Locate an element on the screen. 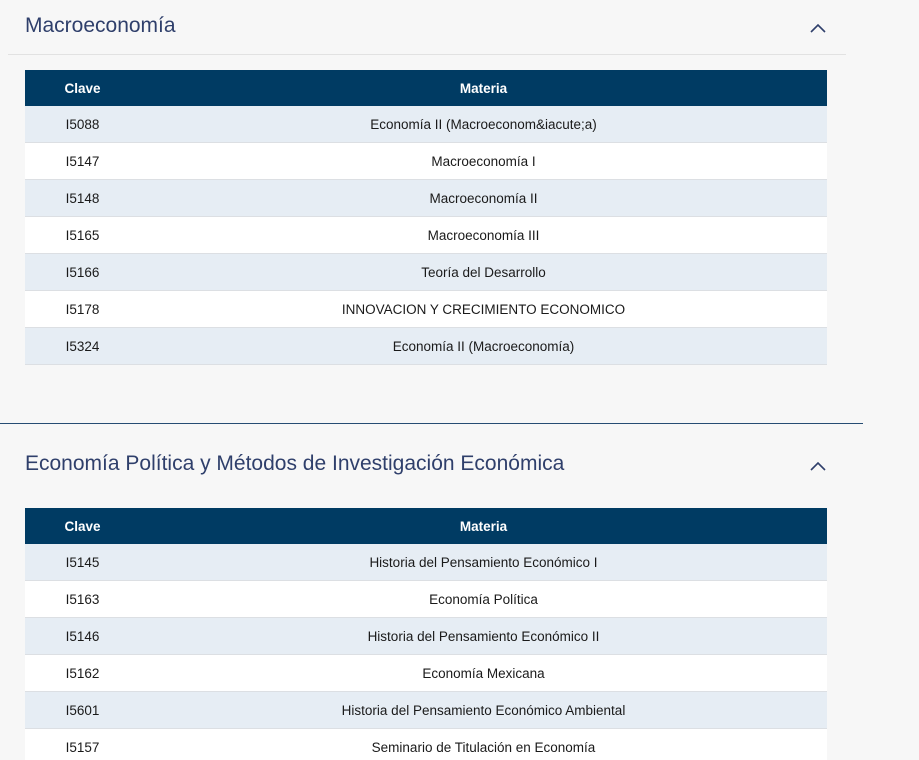  cell-clave: I5088 is located at coordinates (82, 124).